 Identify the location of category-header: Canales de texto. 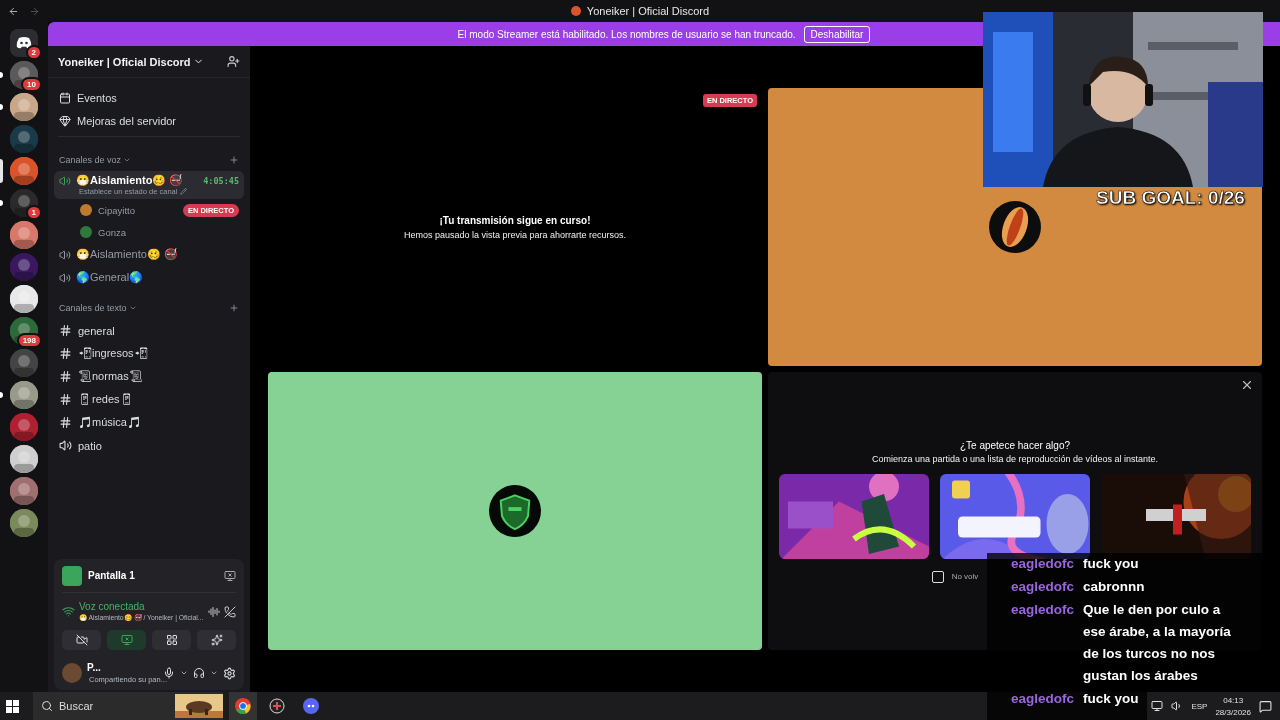
(98, 308).